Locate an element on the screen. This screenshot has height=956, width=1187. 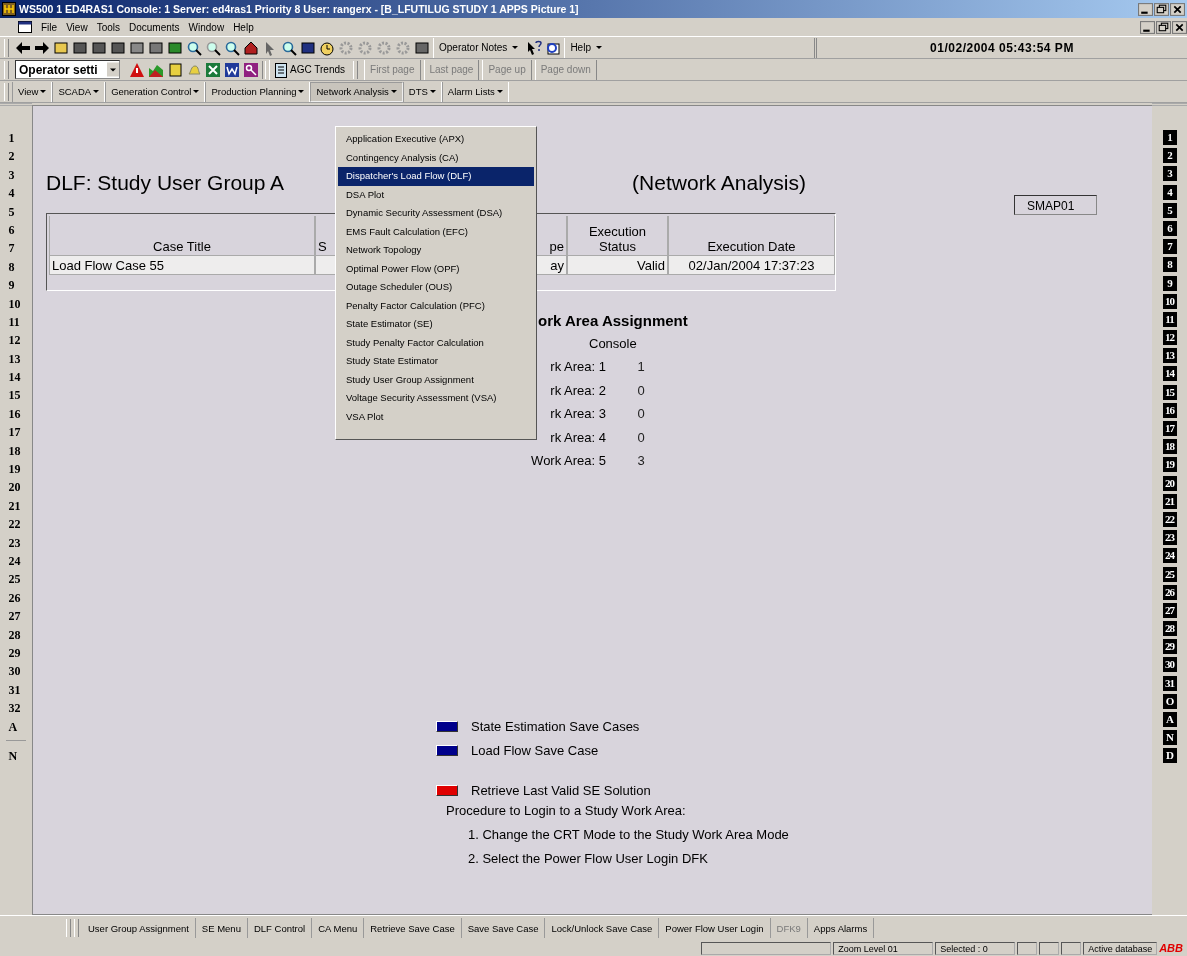
warning-icon is located at coordinates (137, 69).